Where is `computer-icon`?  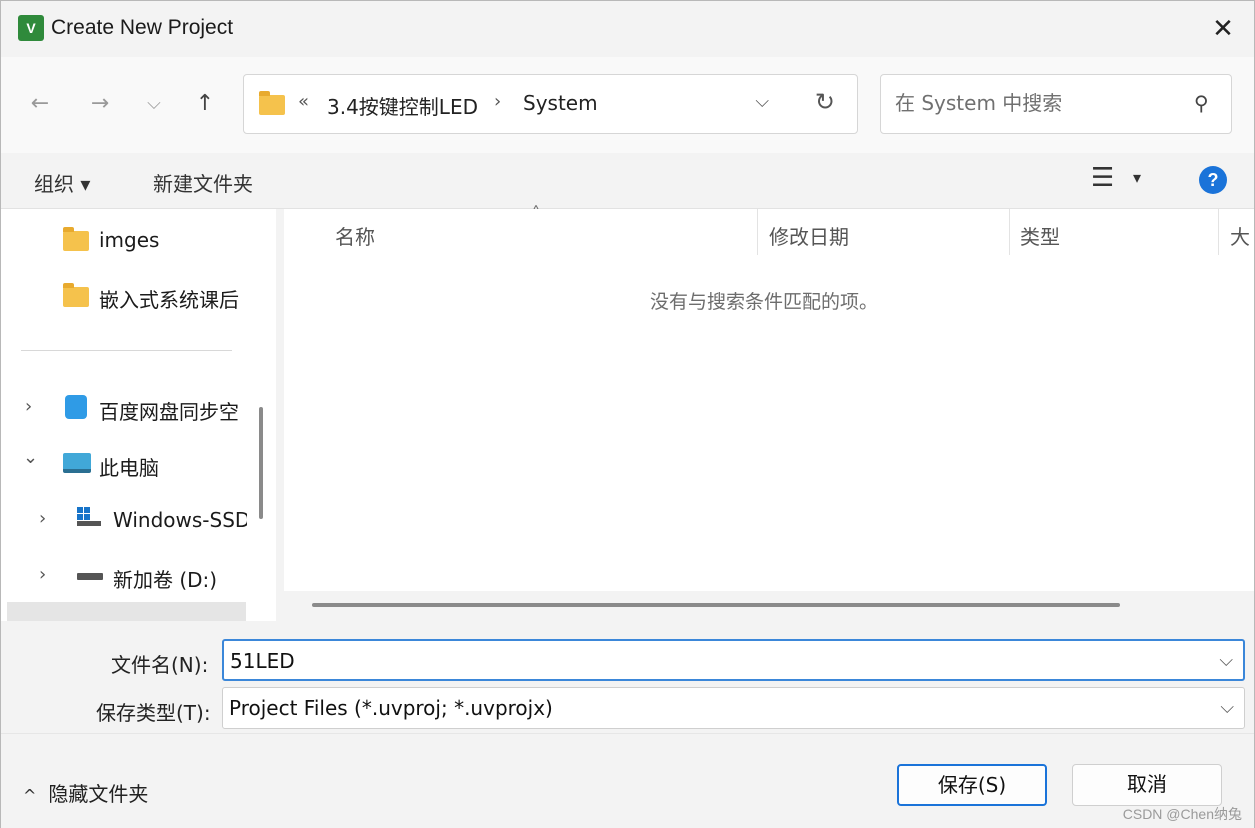
computer-icon is located at coordinates (77, 463).